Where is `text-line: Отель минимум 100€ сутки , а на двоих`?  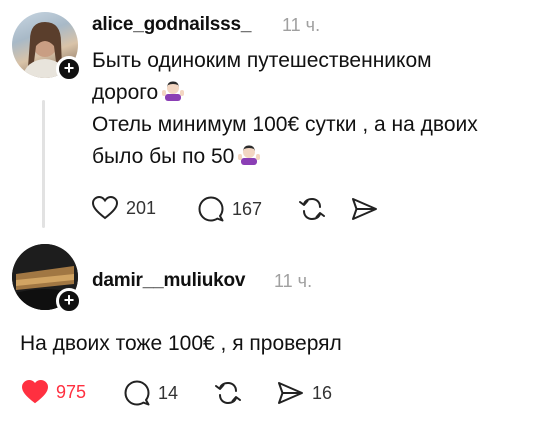
text-line: Отель минимум 100€ сутки , а на двоих is located at coordinates (285, 124).